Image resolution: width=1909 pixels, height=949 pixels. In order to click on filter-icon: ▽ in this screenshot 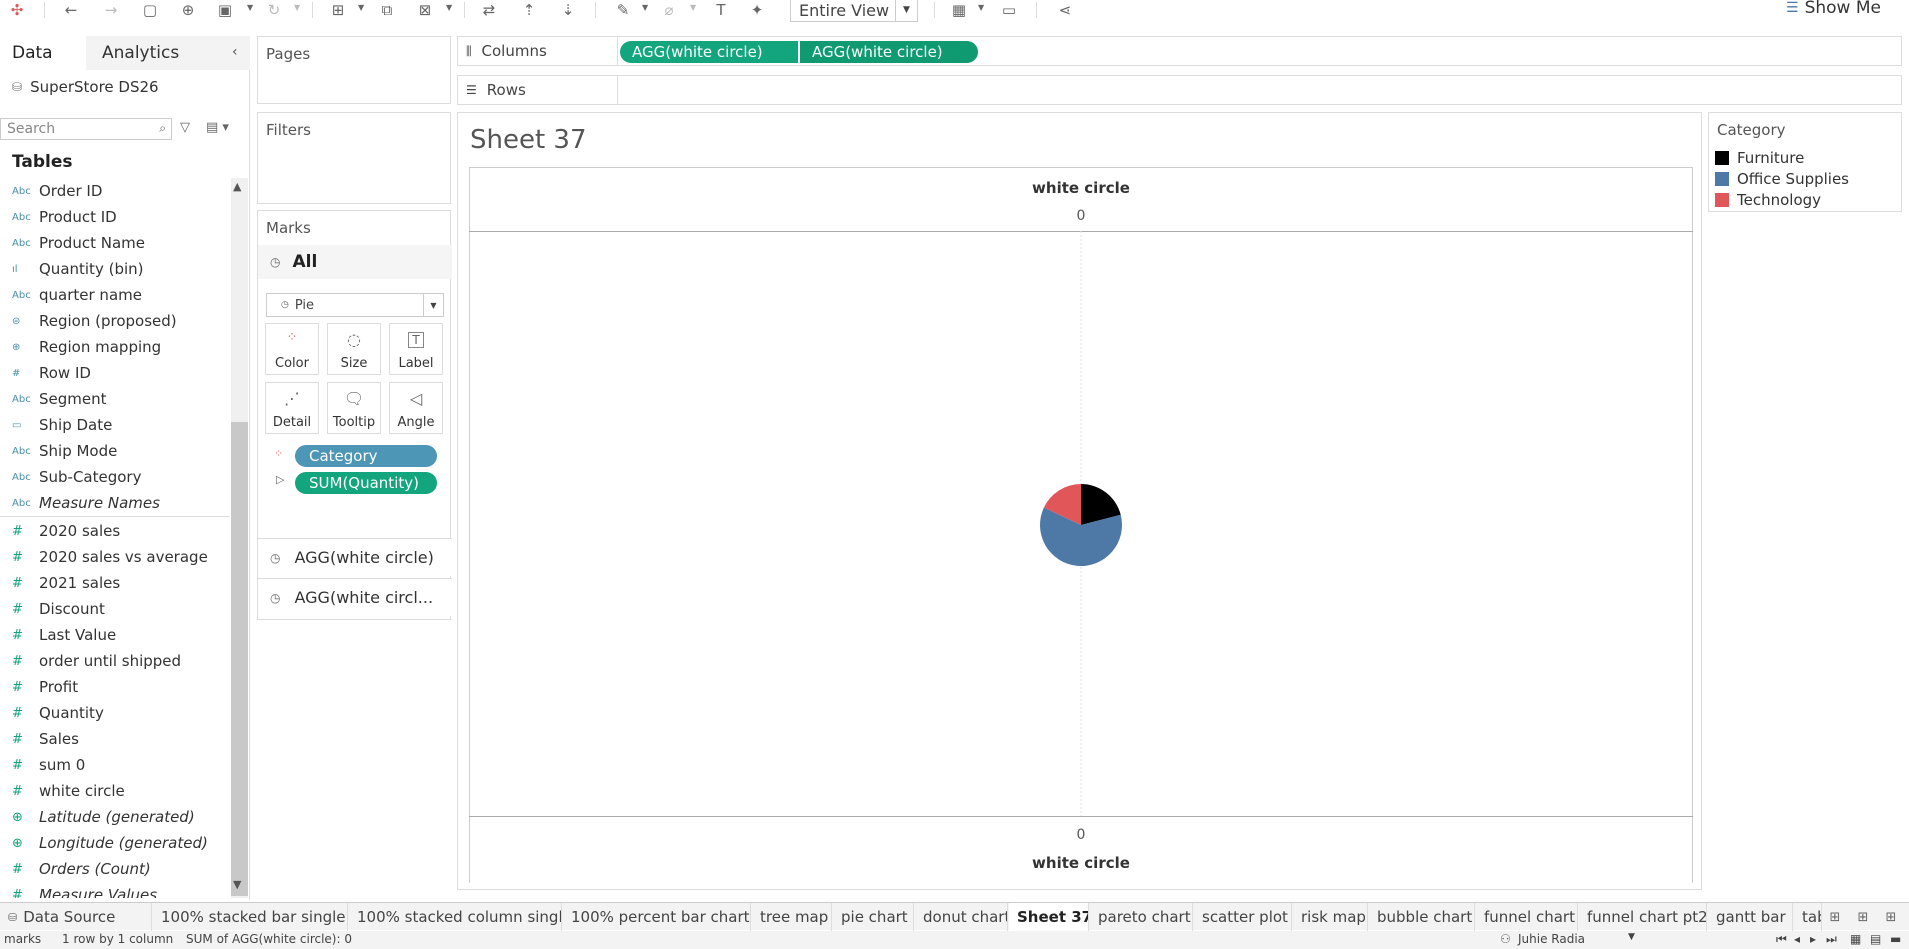, I will do `click(185, 127)`.